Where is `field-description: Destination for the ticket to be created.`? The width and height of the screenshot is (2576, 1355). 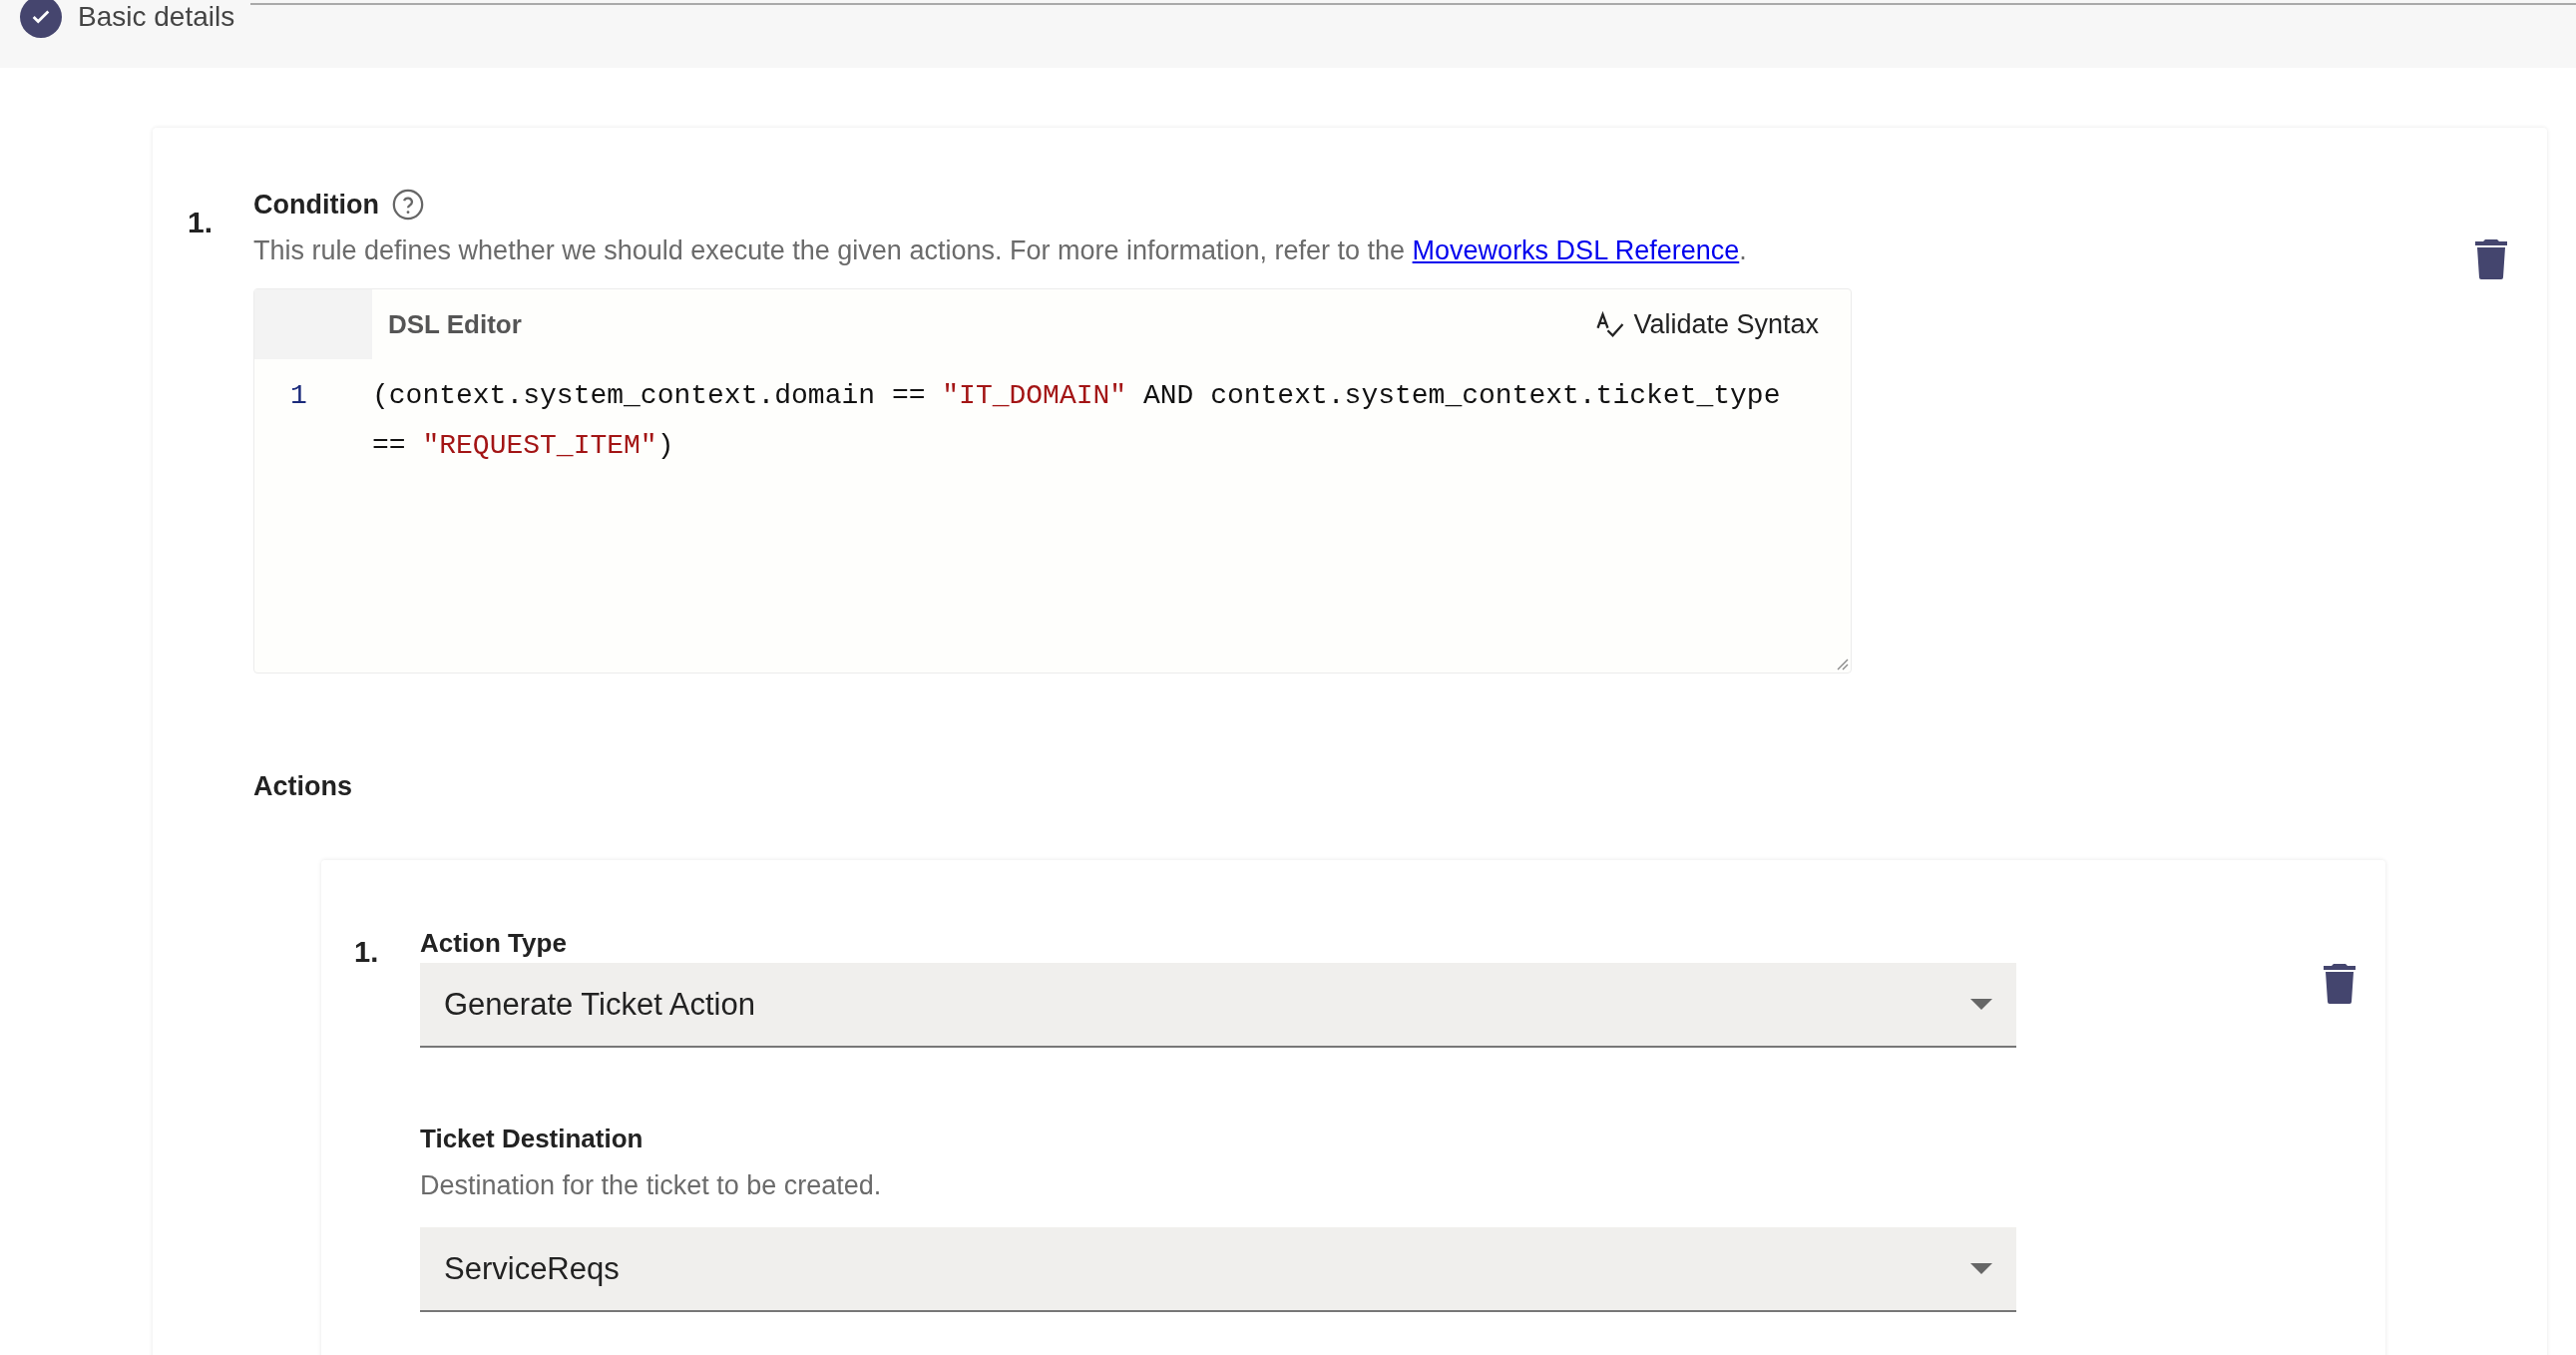
field-description: Destination for the ticket to be created. is located at coordinates (651, 1185).